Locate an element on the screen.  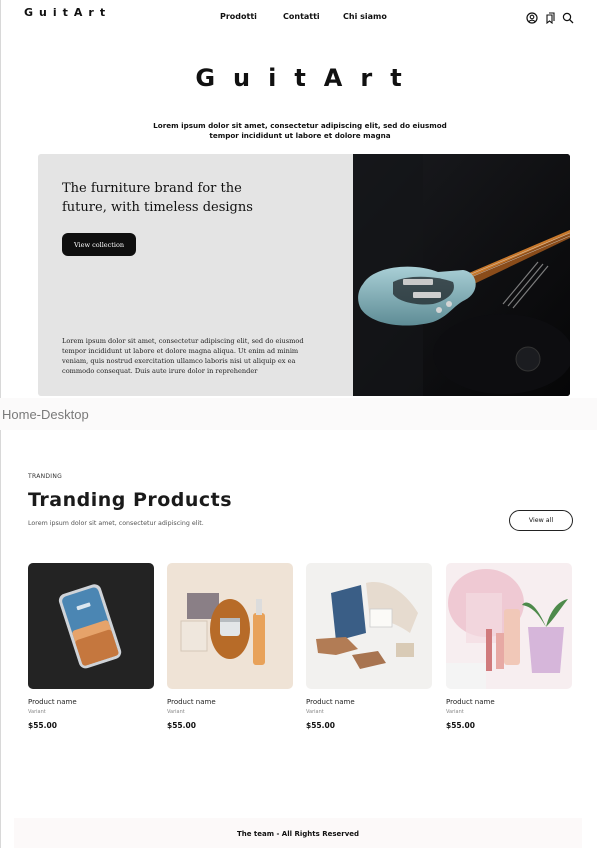
bookmarks-icon is located at coordinates (550, 18).